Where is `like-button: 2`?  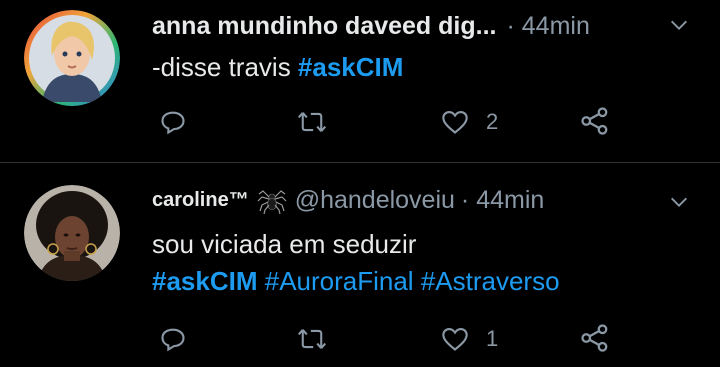
like-button: 2 is located at coordinates (469, 122).